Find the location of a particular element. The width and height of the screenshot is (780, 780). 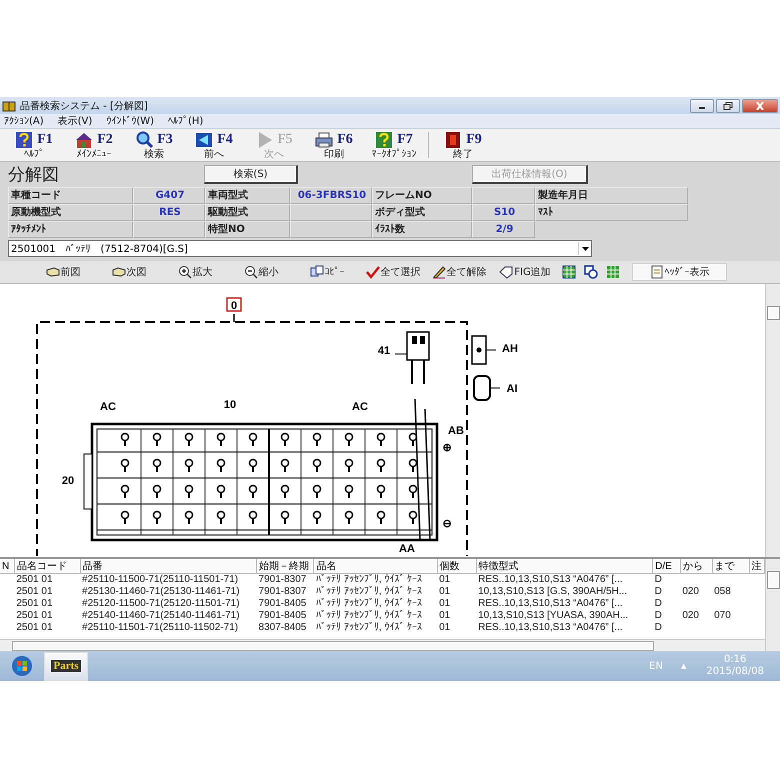

close-button is located at coordinates (760, 105).